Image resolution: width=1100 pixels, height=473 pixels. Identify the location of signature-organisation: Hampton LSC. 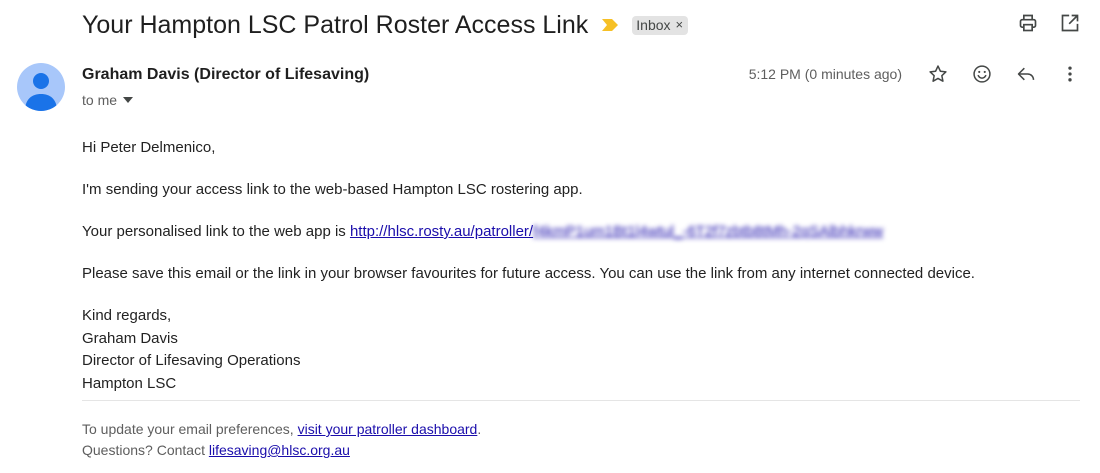
(129, 383).